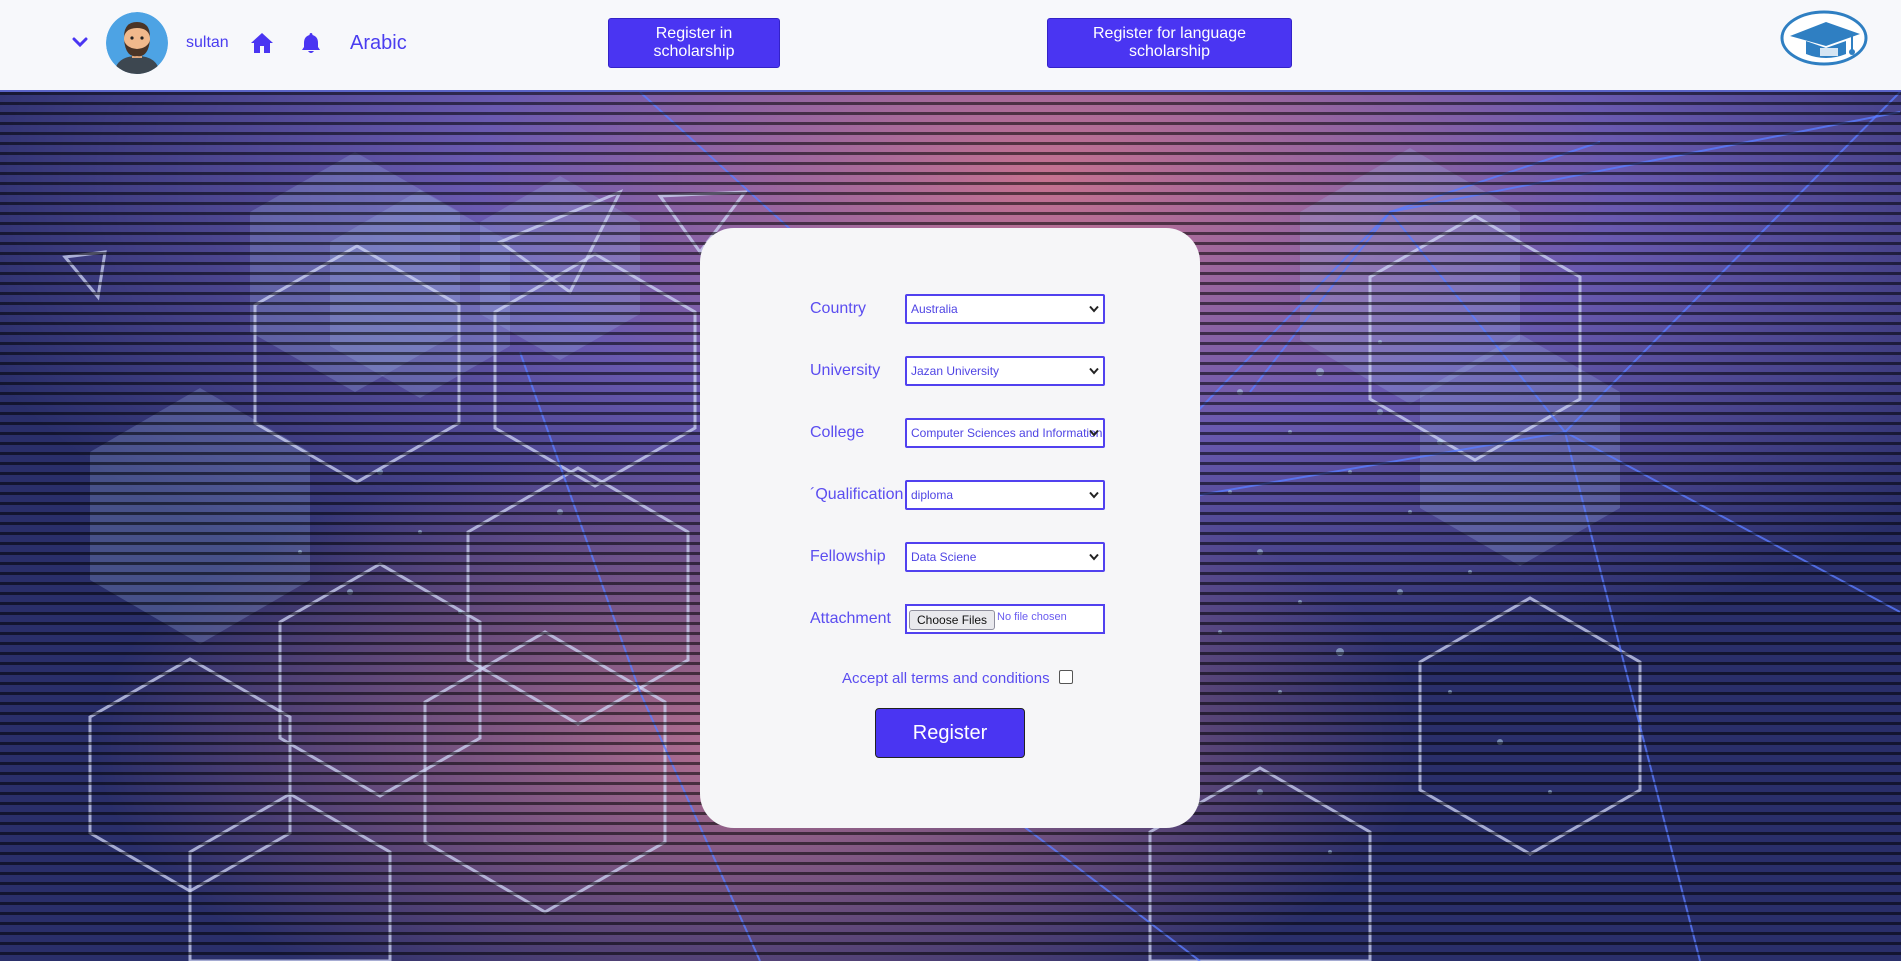 The height and width of the screenshot is (961, 1901). I want to click on username-label: sultan, so click(207, 42).